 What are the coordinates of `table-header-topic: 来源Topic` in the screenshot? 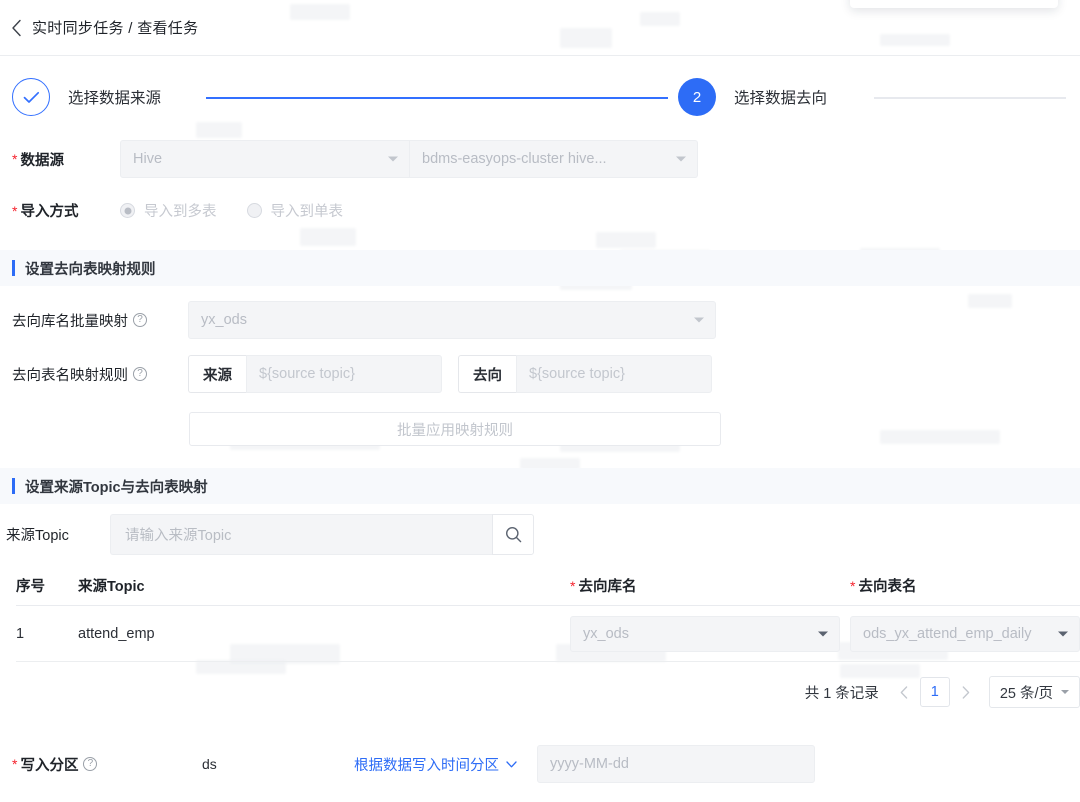 It's located at (111, 587).